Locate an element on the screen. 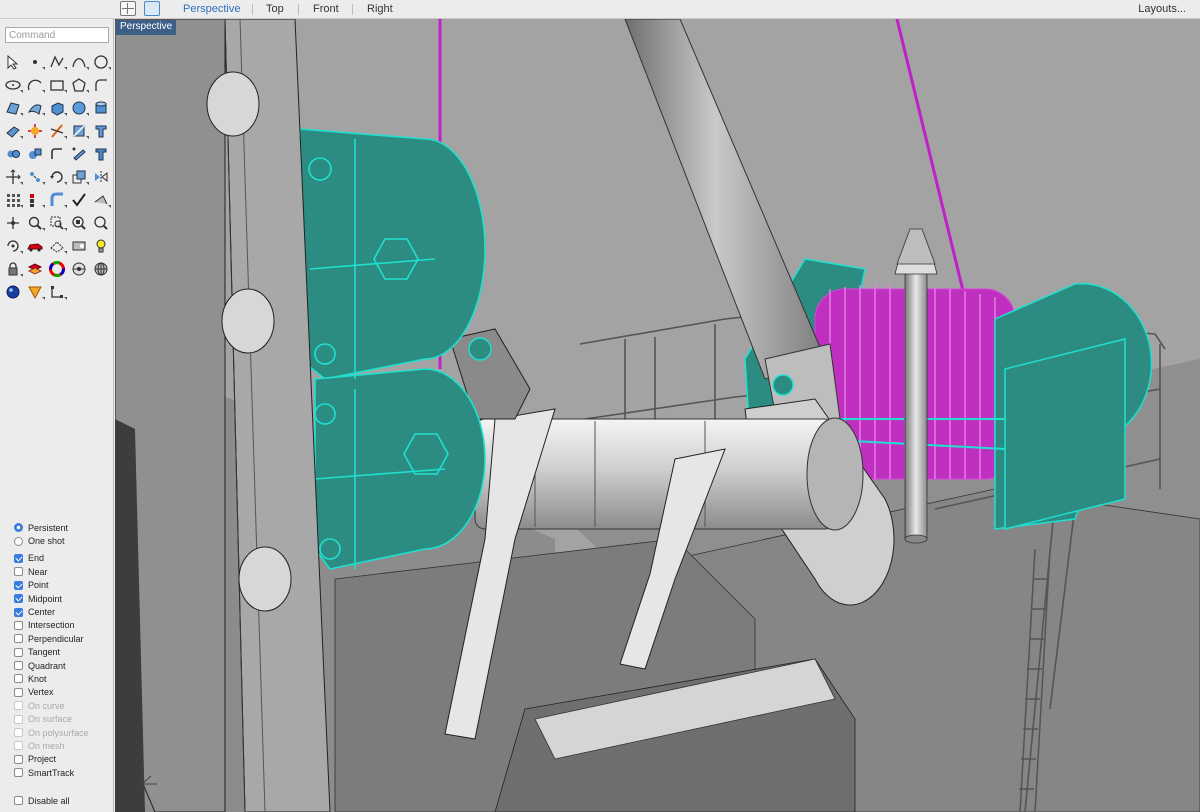 The height and width of the screenshot is (812, 1200). rectangle-tool is located at coordinates (57, 84).